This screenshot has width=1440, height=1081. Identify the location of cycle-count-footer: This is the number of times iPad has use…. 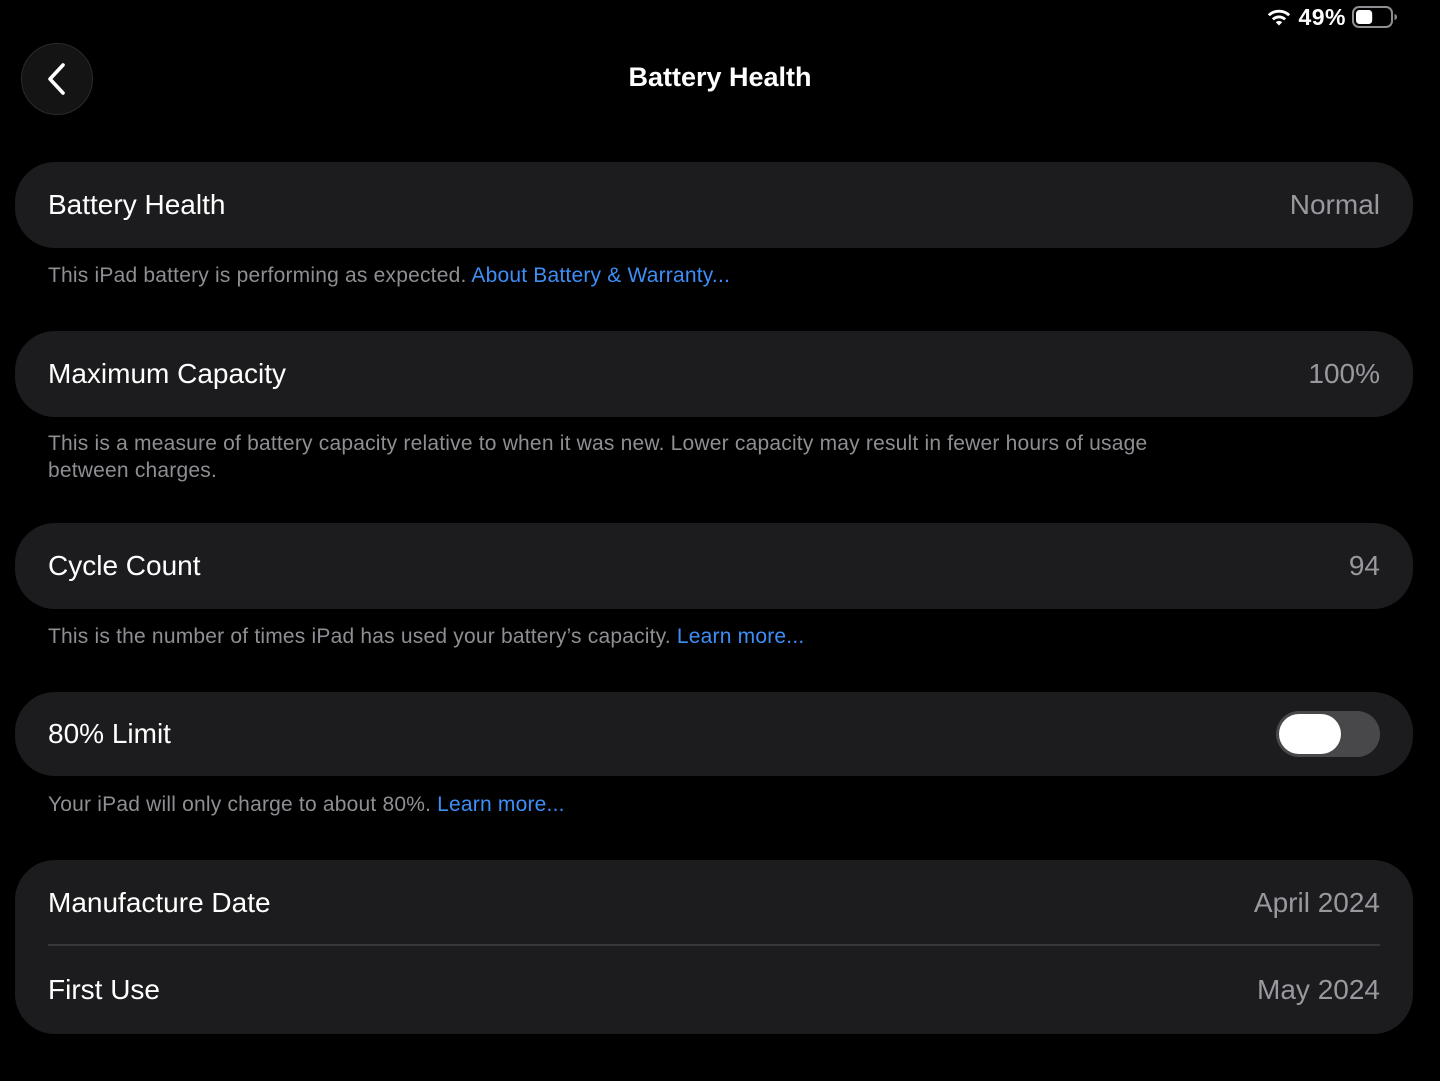
(638, 636).